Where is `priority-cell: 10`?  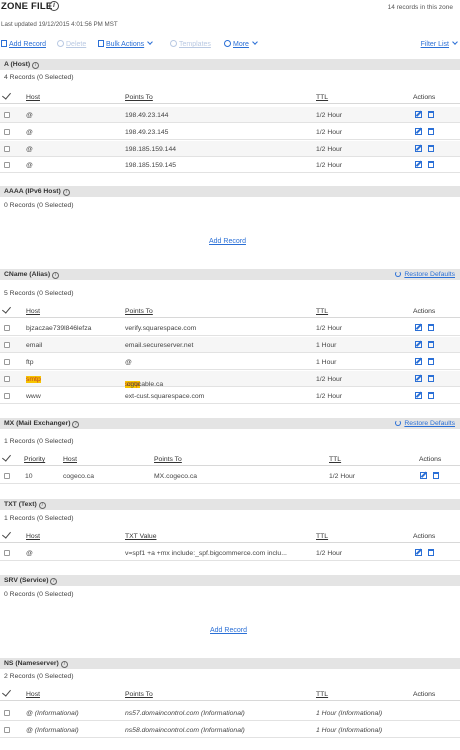 priority-cell: 10 is located at coordinates (29, 476).